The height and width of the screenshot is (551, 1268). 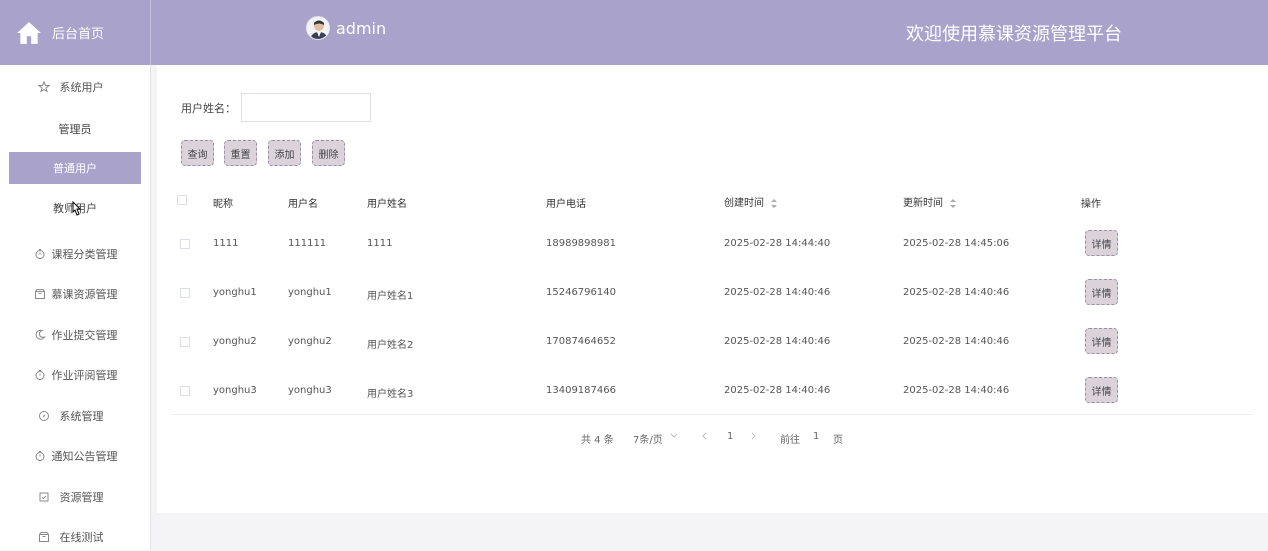 I want to click on sidebar-item-homework-submit: 作业提交管理, so click(x=75, y=335).